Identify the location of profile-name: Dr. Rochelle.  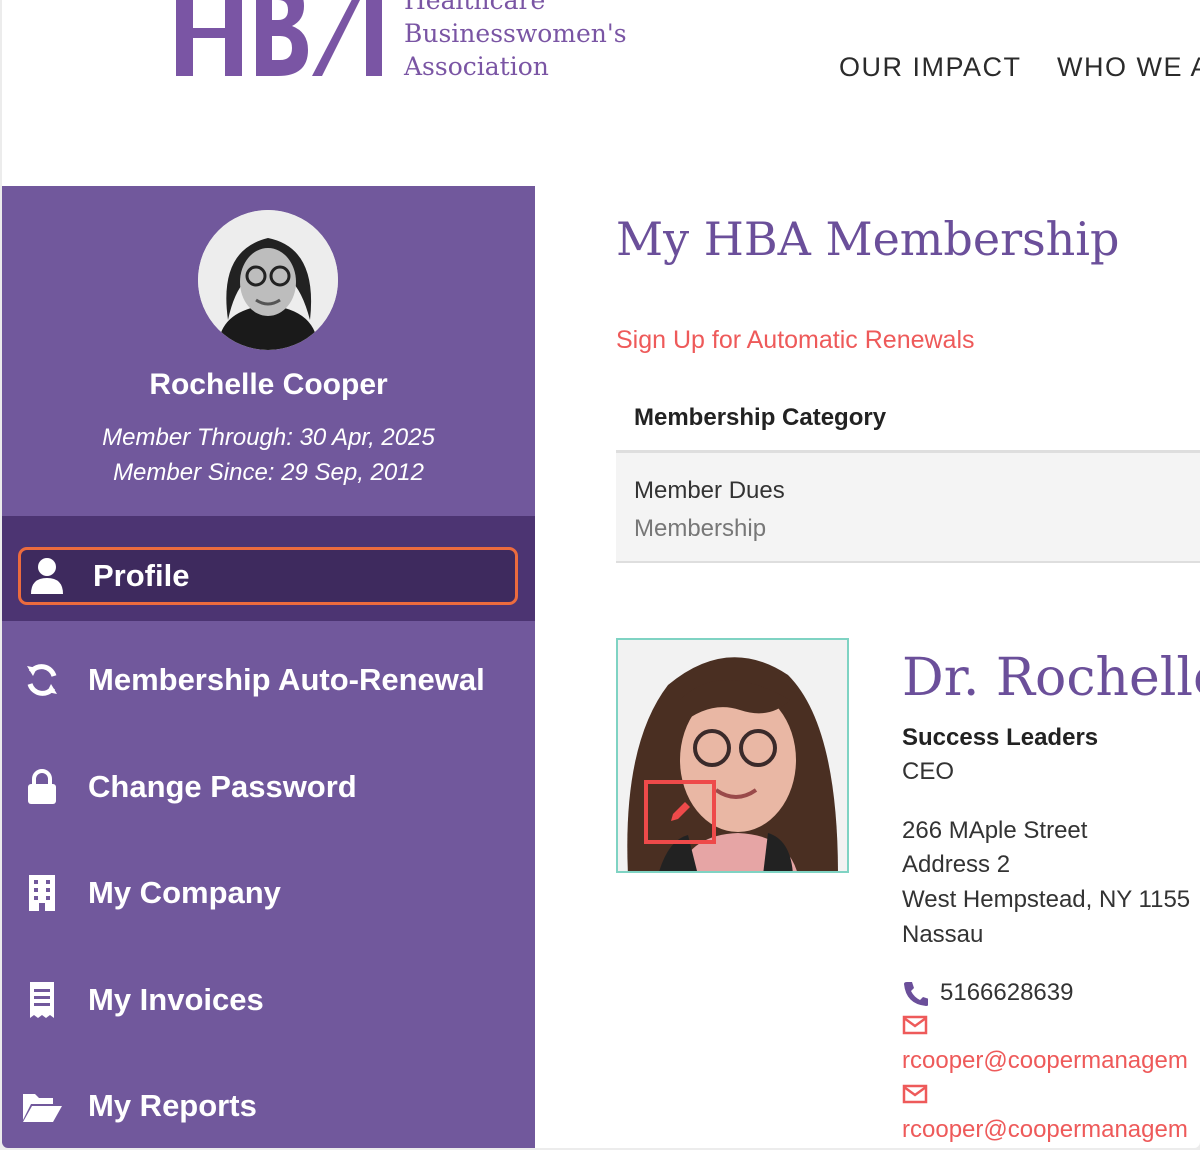
(1051, 678).